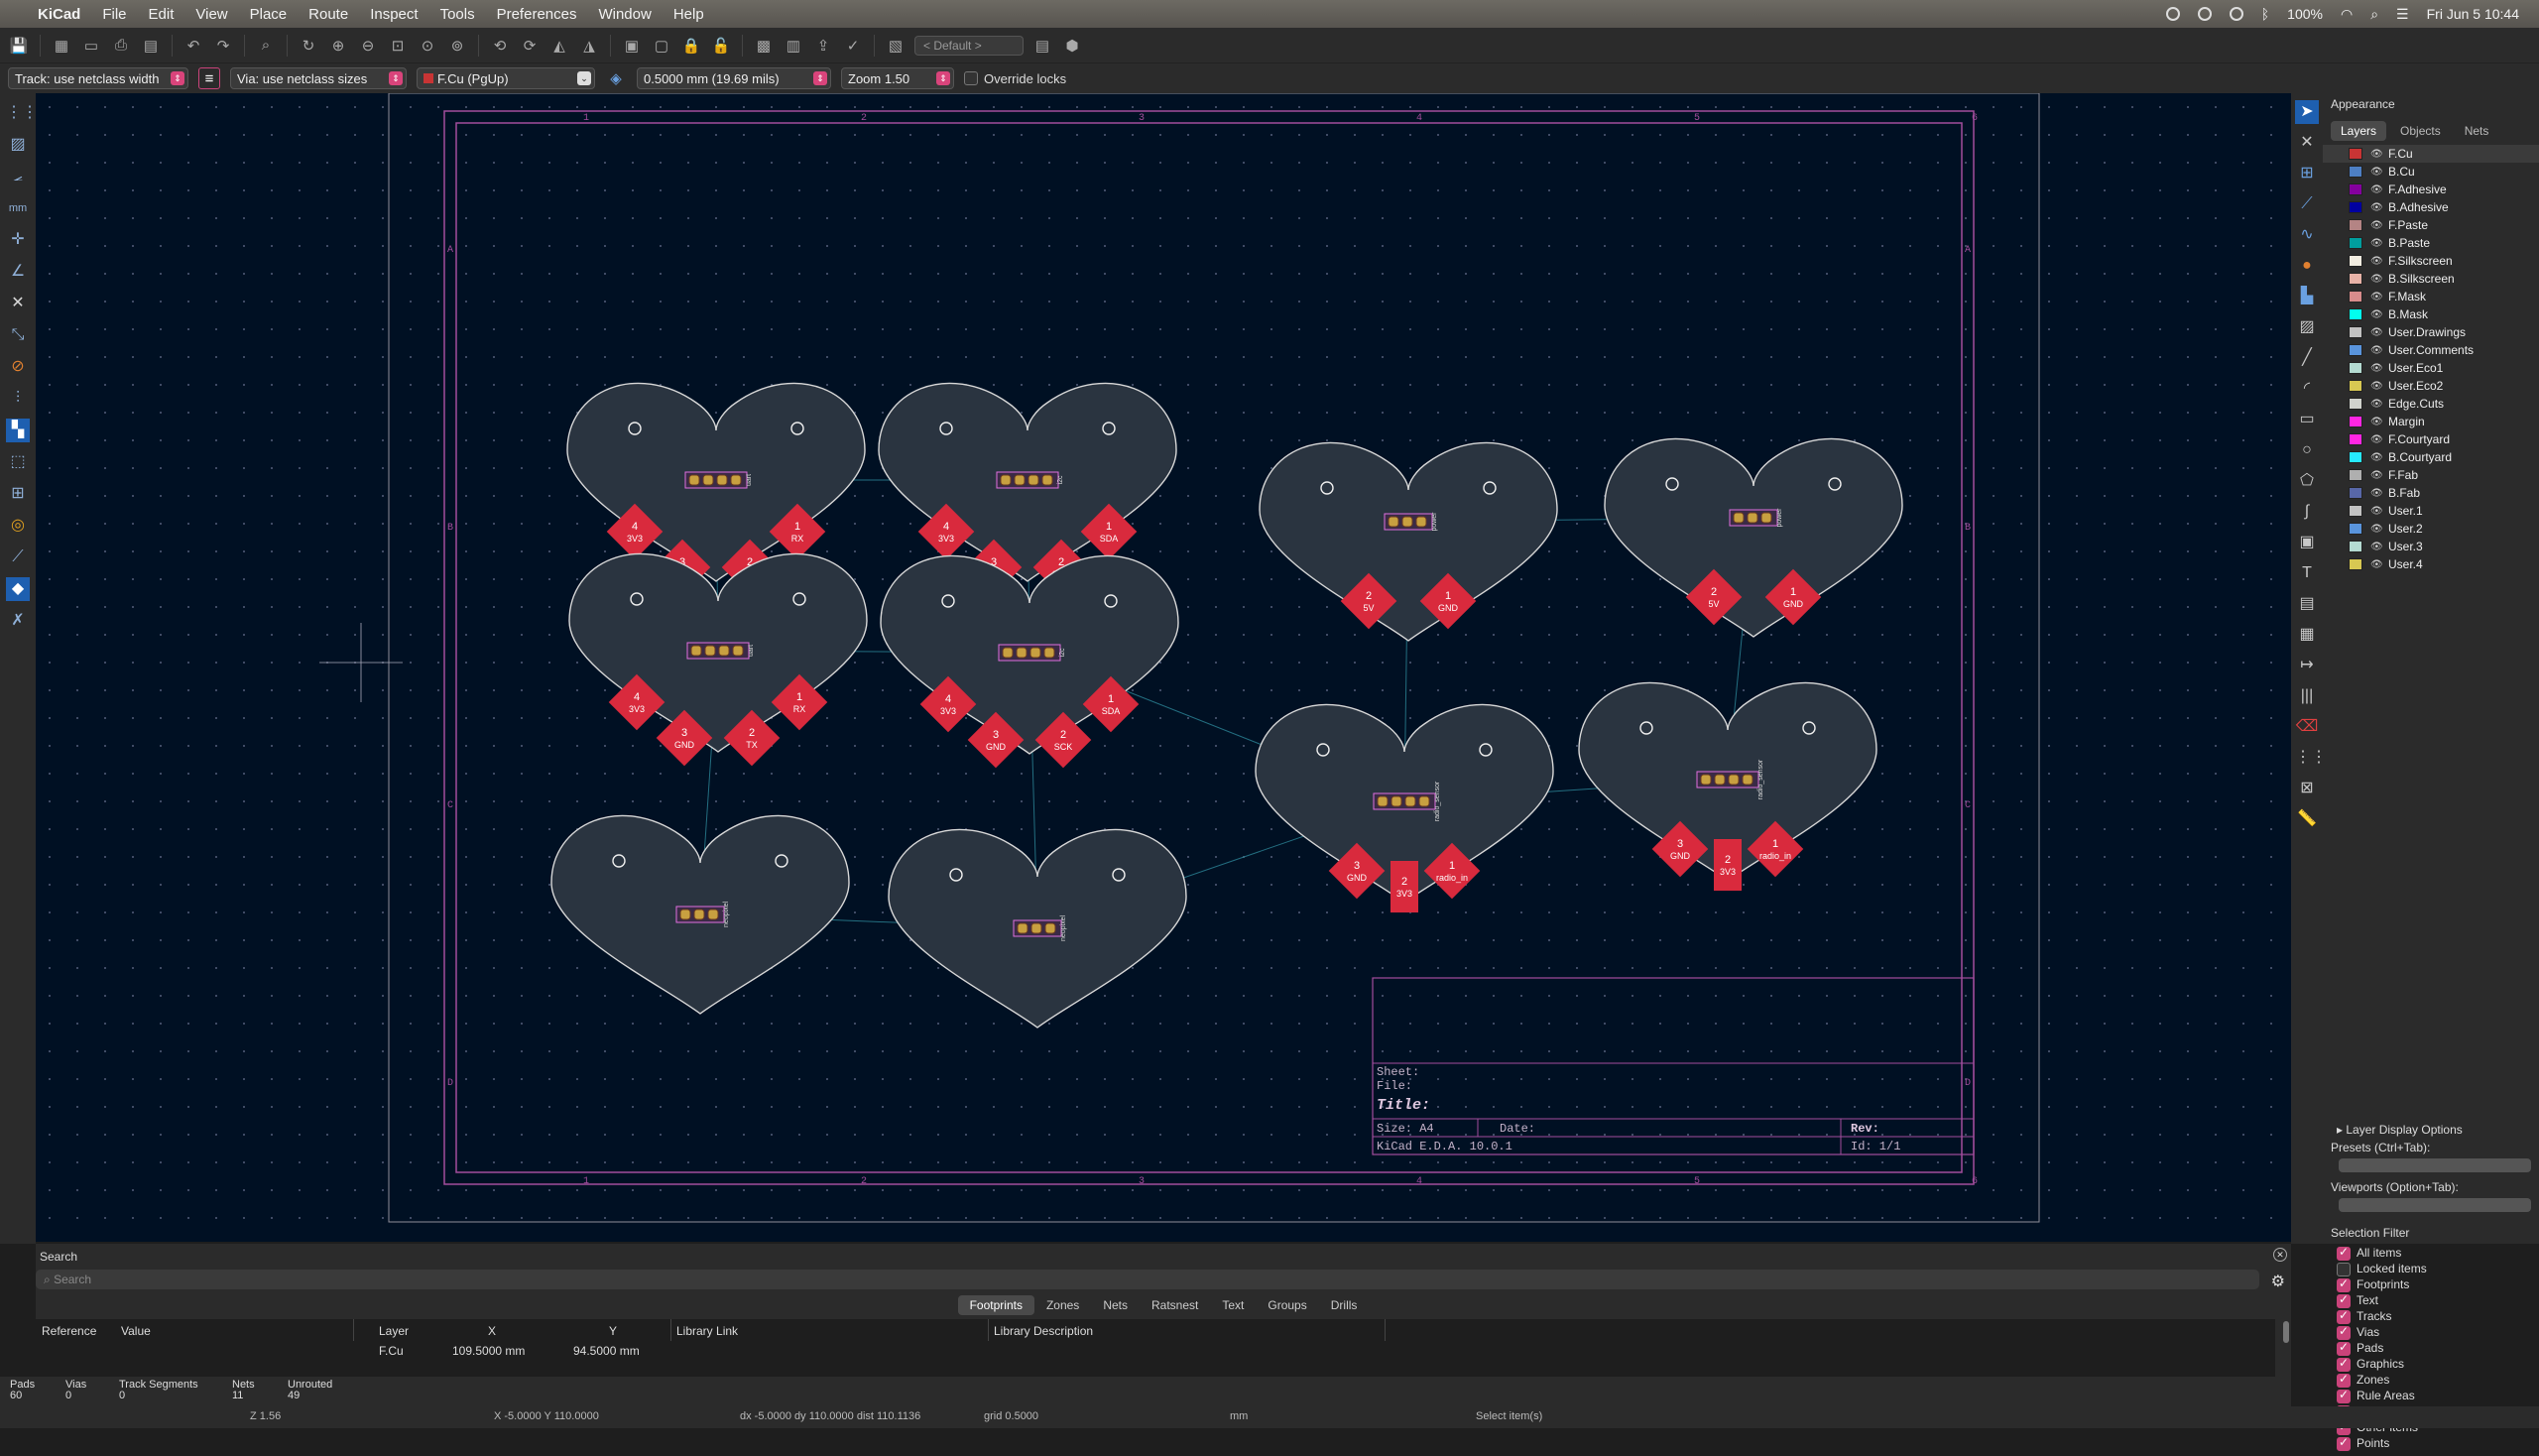 This screenshot has height=1456, width=2539. Describe the element at coordinates (853, 46) in the screenshot. I see `drc-icon: ✓` at that location.